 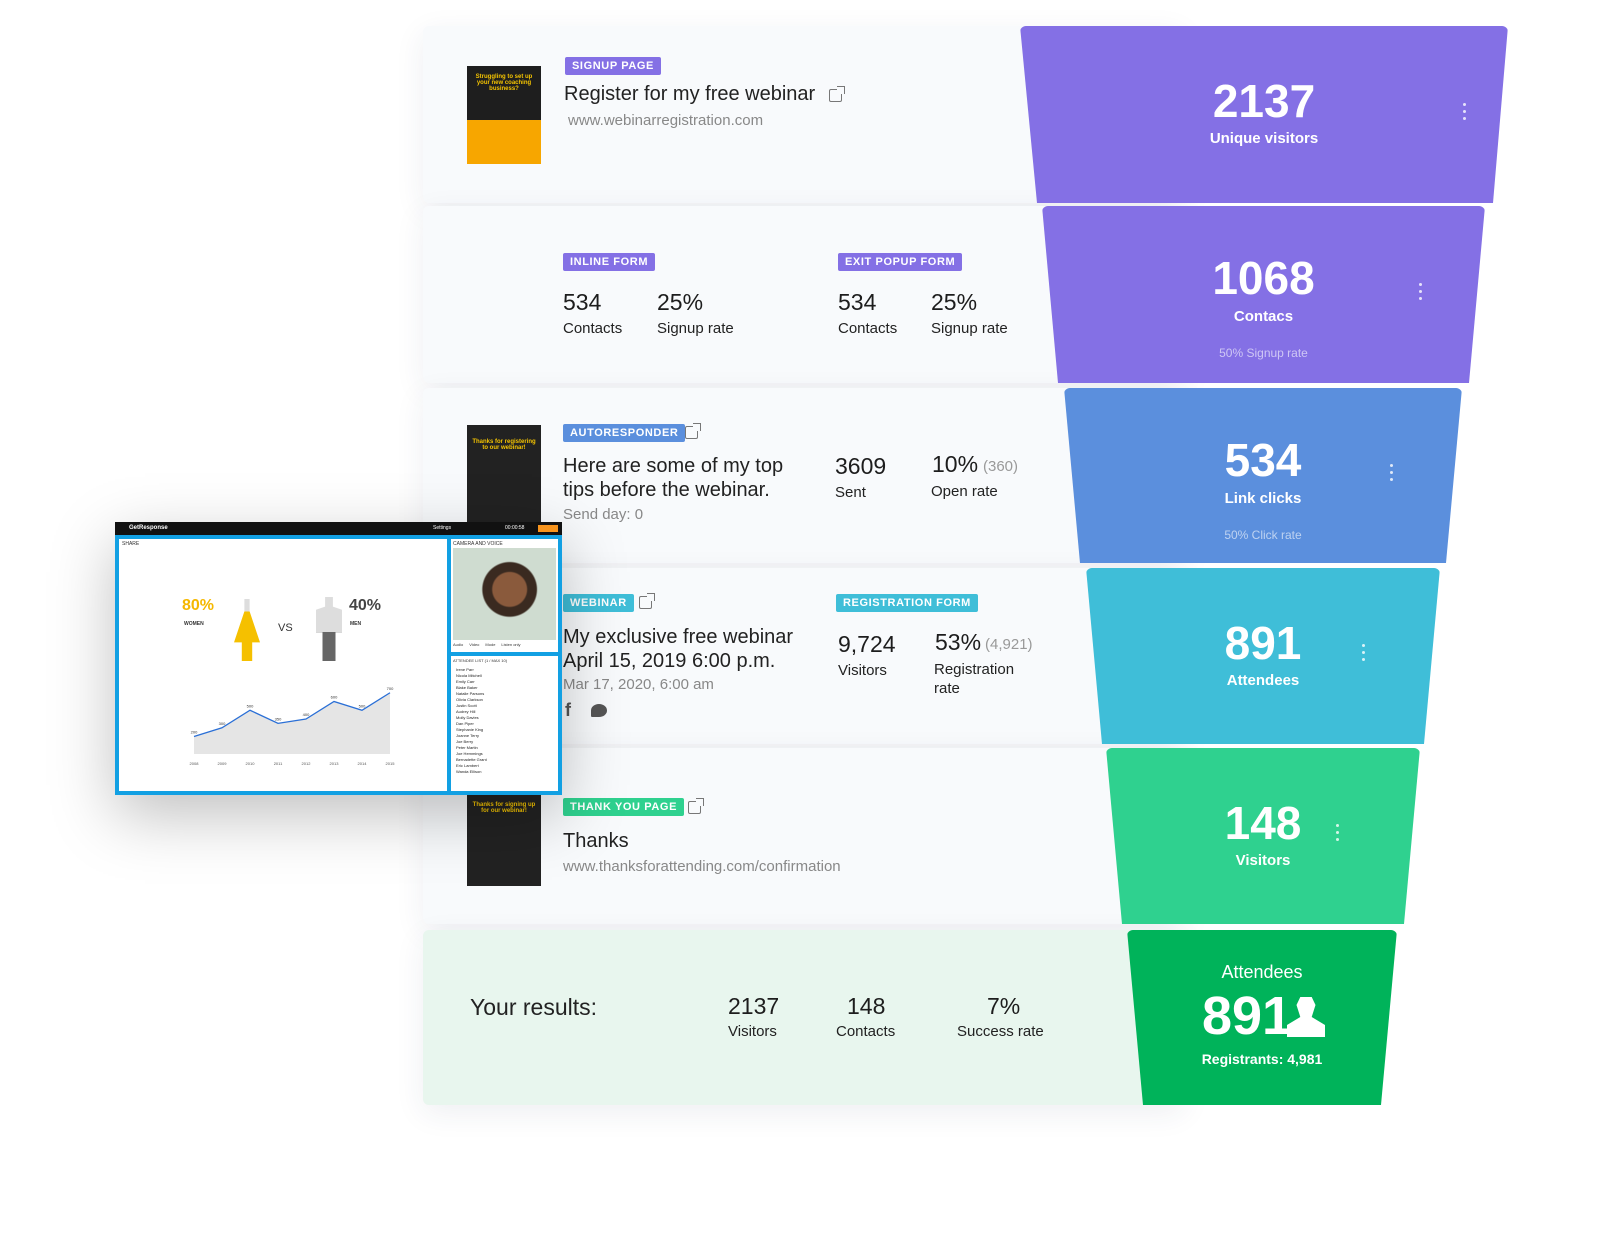 What do you see at coordinates (1004, 1006) in the screenshot?
I see `results-success: 7%` at bounding box center [1004, 1006].